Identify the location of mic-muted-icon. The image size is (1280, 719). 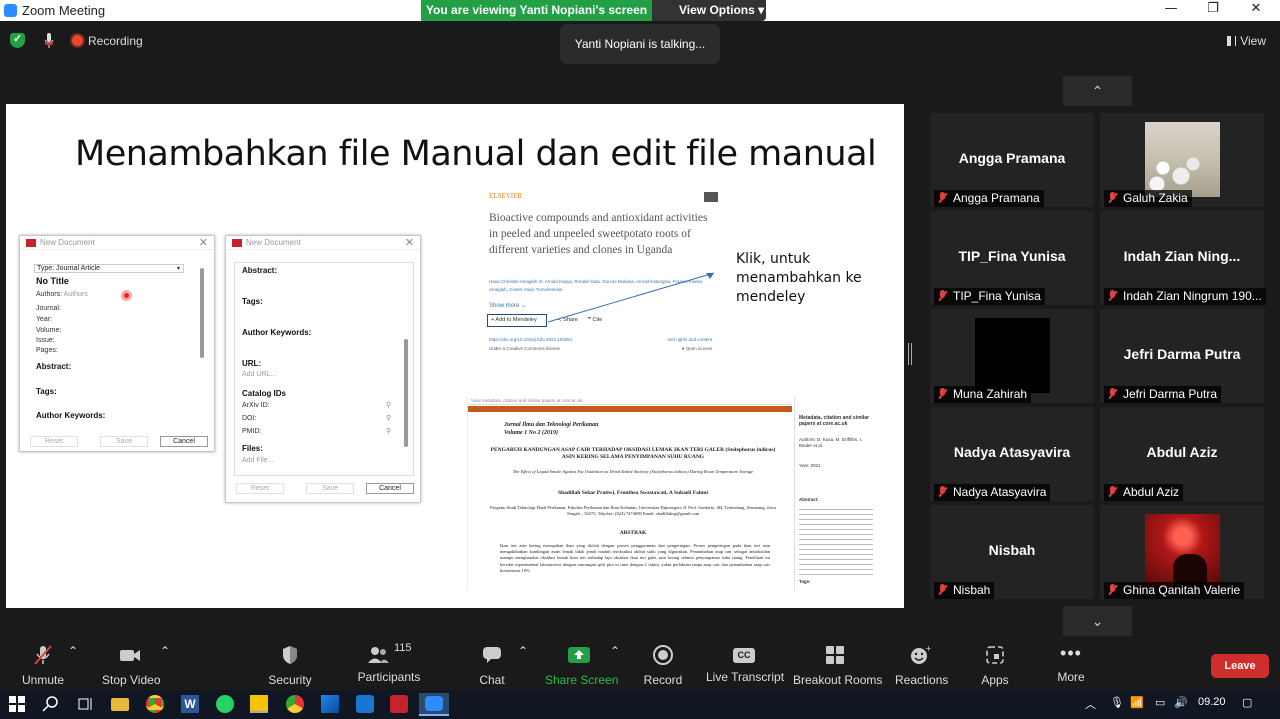
(1112, 296).